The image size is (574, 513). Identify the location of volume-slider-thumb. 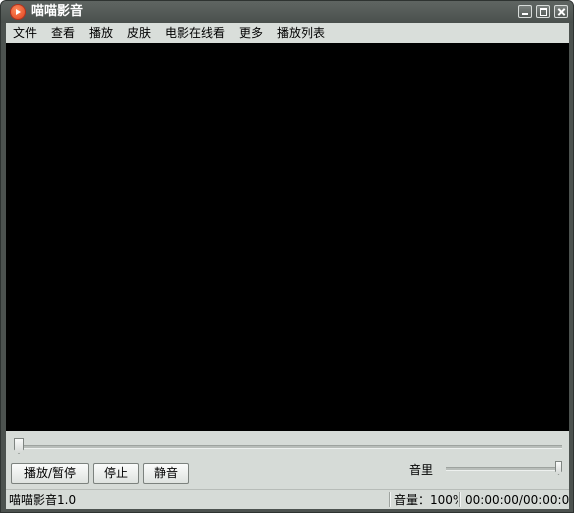
(558, 468).